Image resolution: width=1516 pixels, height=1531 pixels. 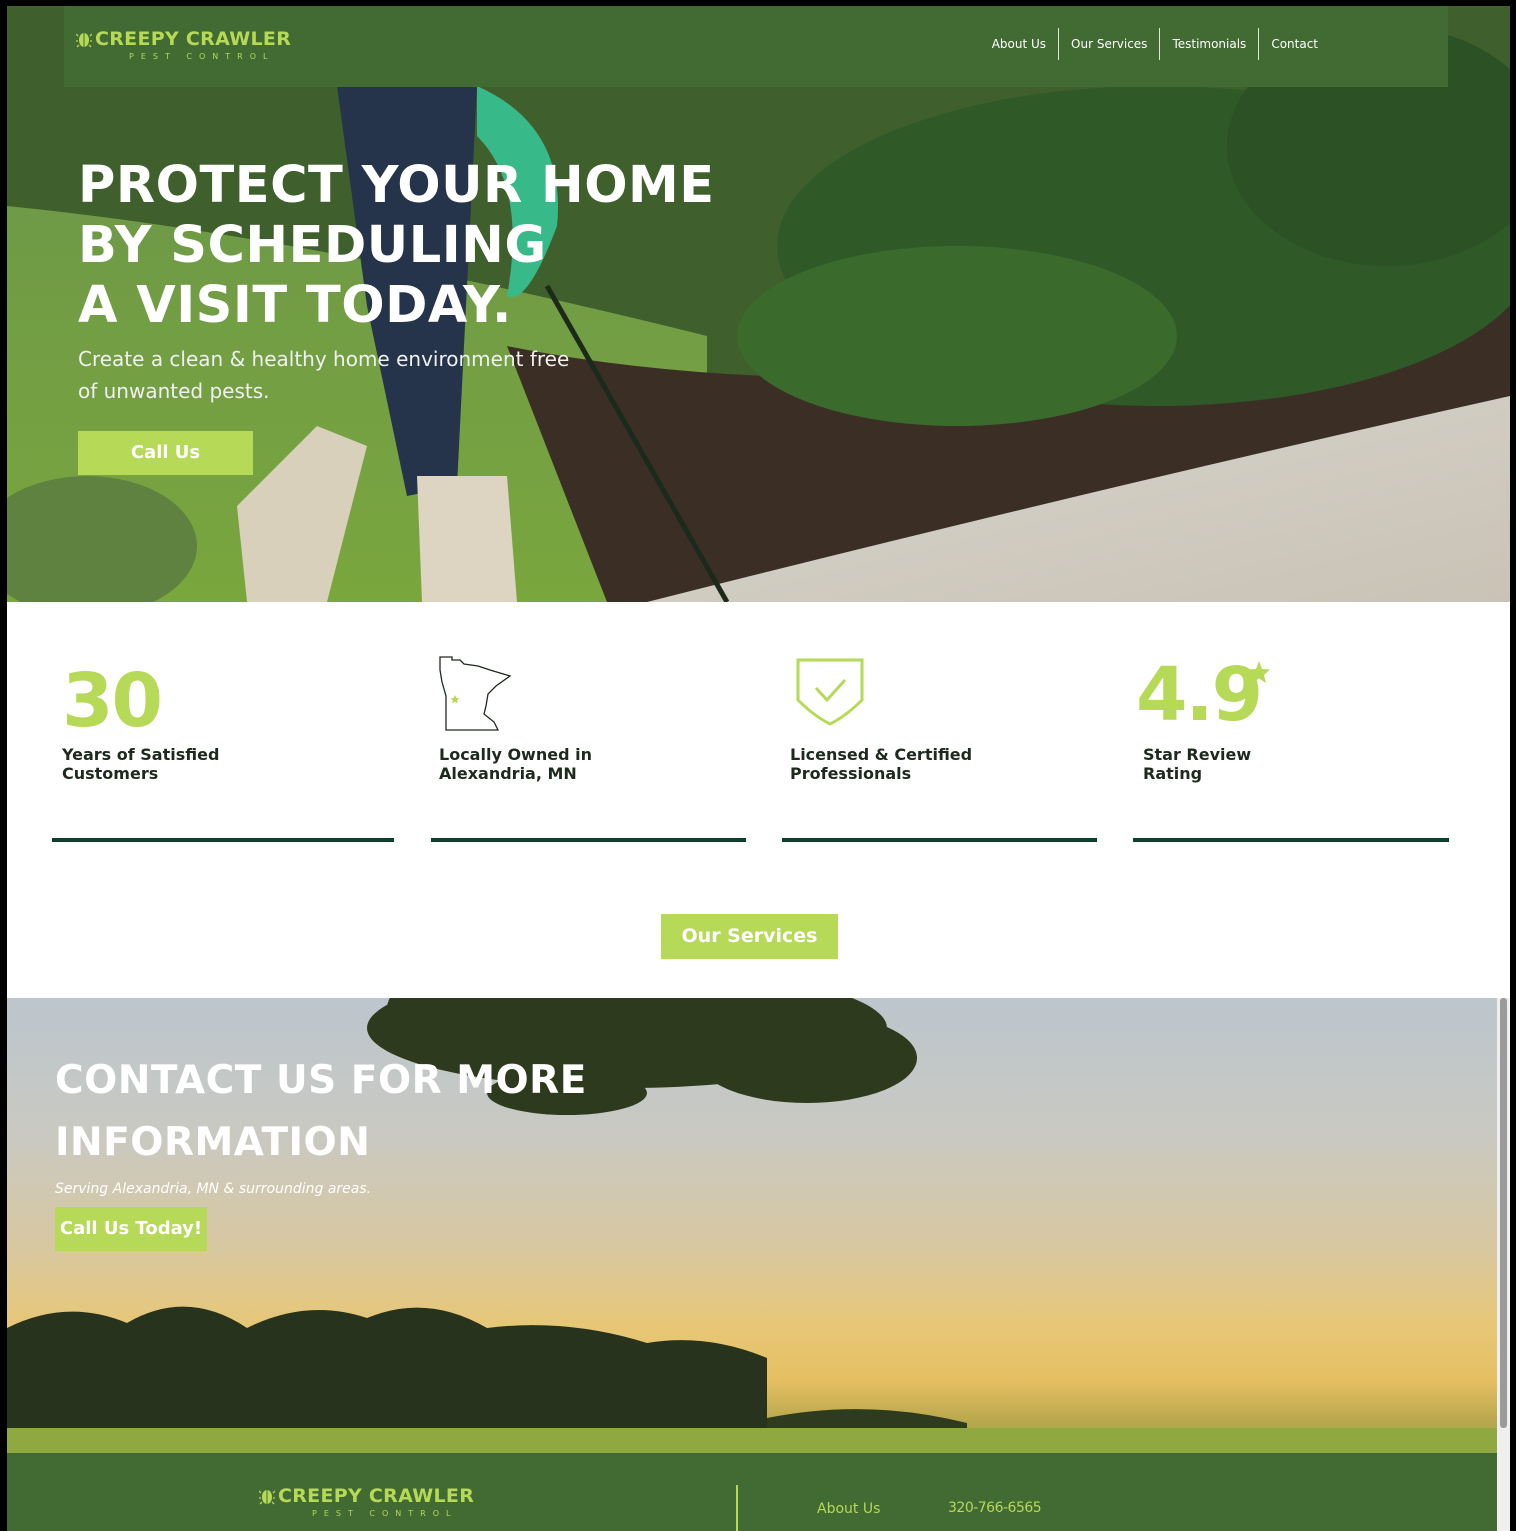 I want to click on stat-years-value: 30, so click(x=112, y=701).